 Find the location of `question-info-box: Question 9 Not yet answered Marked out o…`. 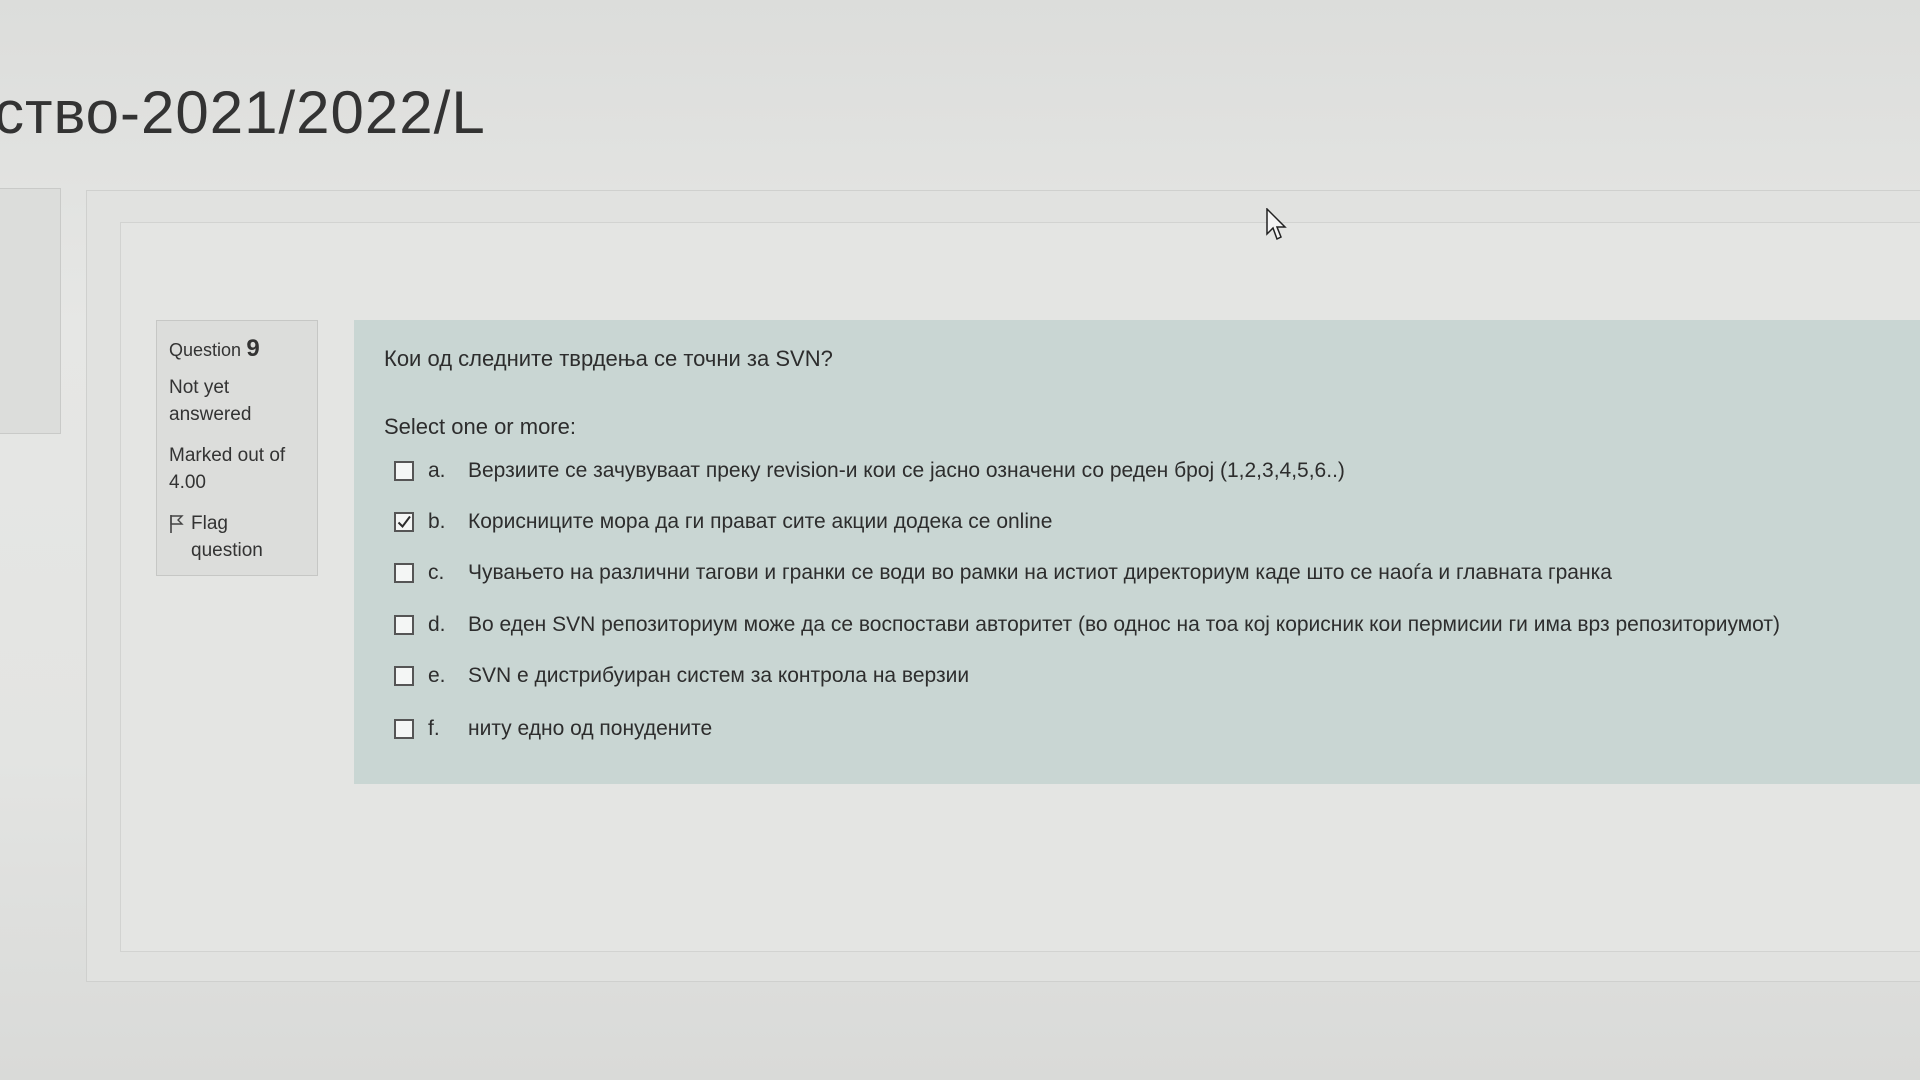

question-info-box: Question 9 Not yet answered Marked out o… is located at coordinates (237, 448).